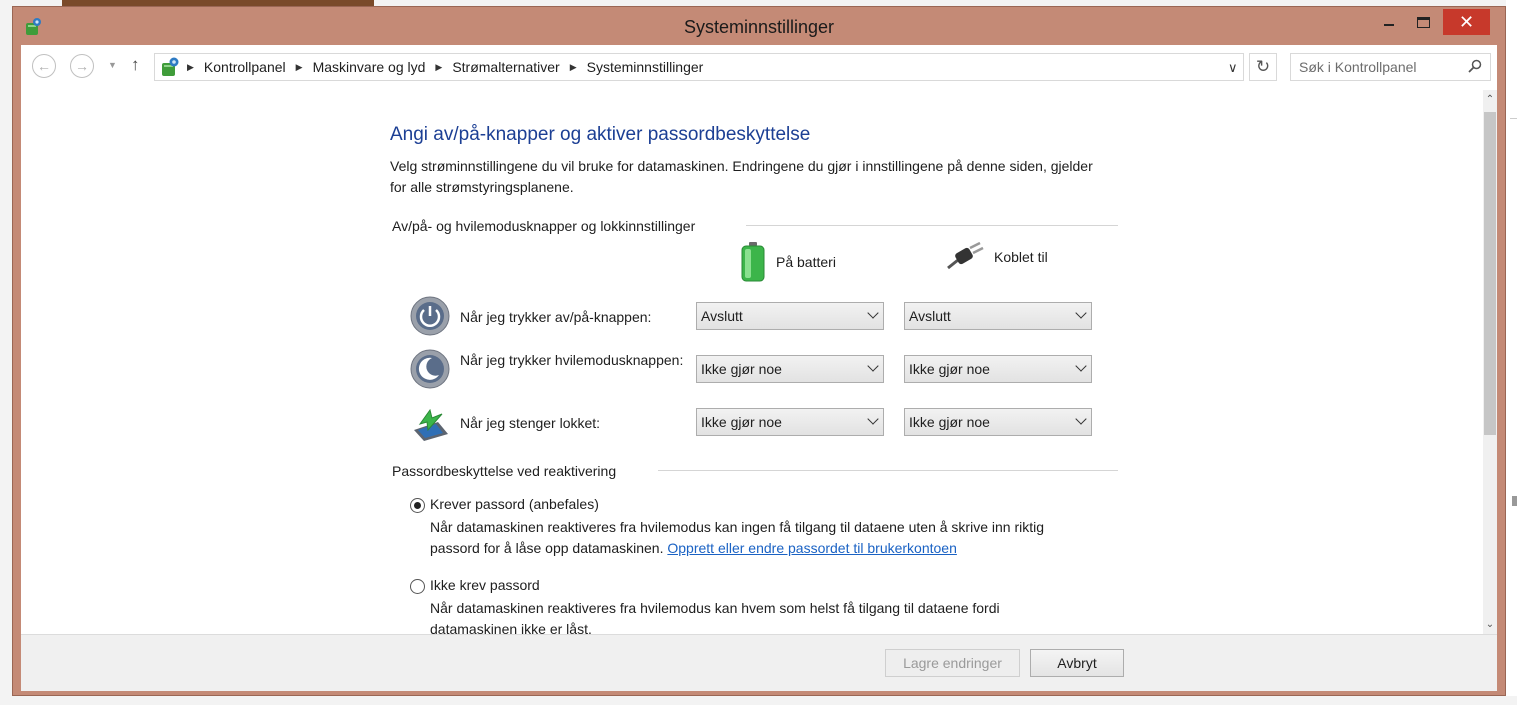  I want to click on chevron-down-icon: ▼, so click(112, 65).